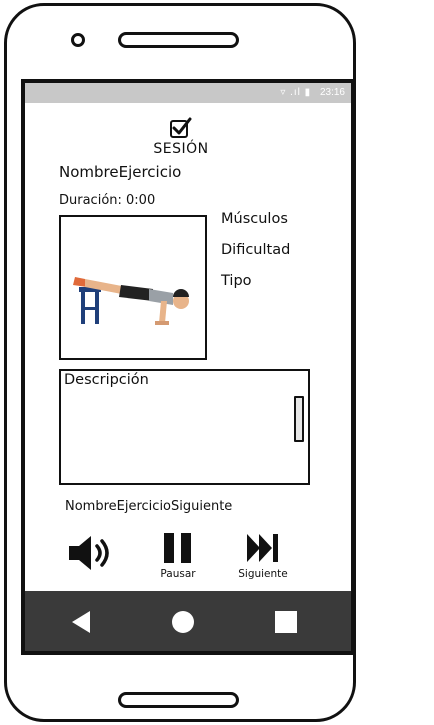  I want to click on next-button: Siguiente, so click(263, 556).